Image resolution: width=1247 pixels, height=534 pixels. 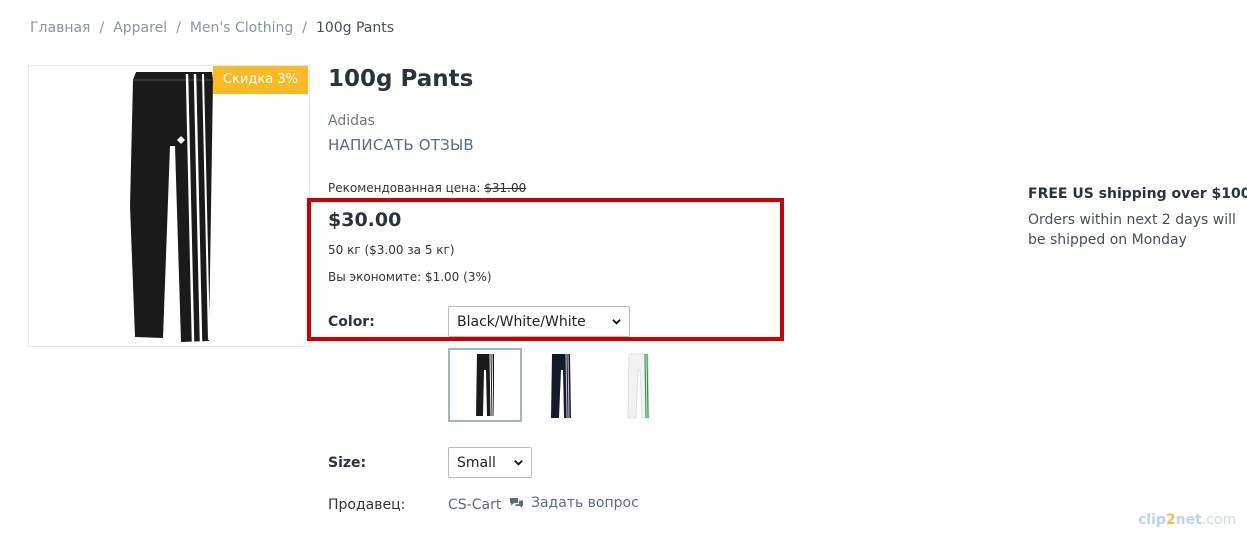 I want to click on breadcrumb-home: Главная, so click(x=60, y=28).